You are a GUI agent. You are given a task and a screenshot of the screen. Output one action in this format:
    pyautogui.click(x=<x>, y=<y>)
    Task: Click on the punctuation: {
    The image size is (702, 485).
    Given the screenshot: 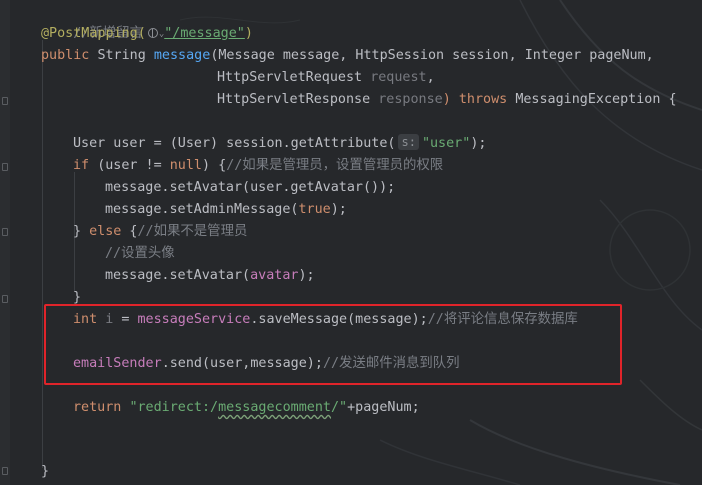 What is the action you would take?
    pyautogui.click(x=129, y=231)
    